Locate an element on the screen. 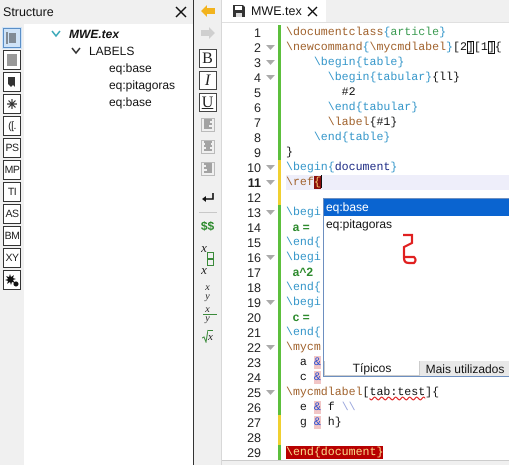 The height and width of the screenshot is (465, 509). popup-tab: Mais utilizados is located at coordinates (464, 368).